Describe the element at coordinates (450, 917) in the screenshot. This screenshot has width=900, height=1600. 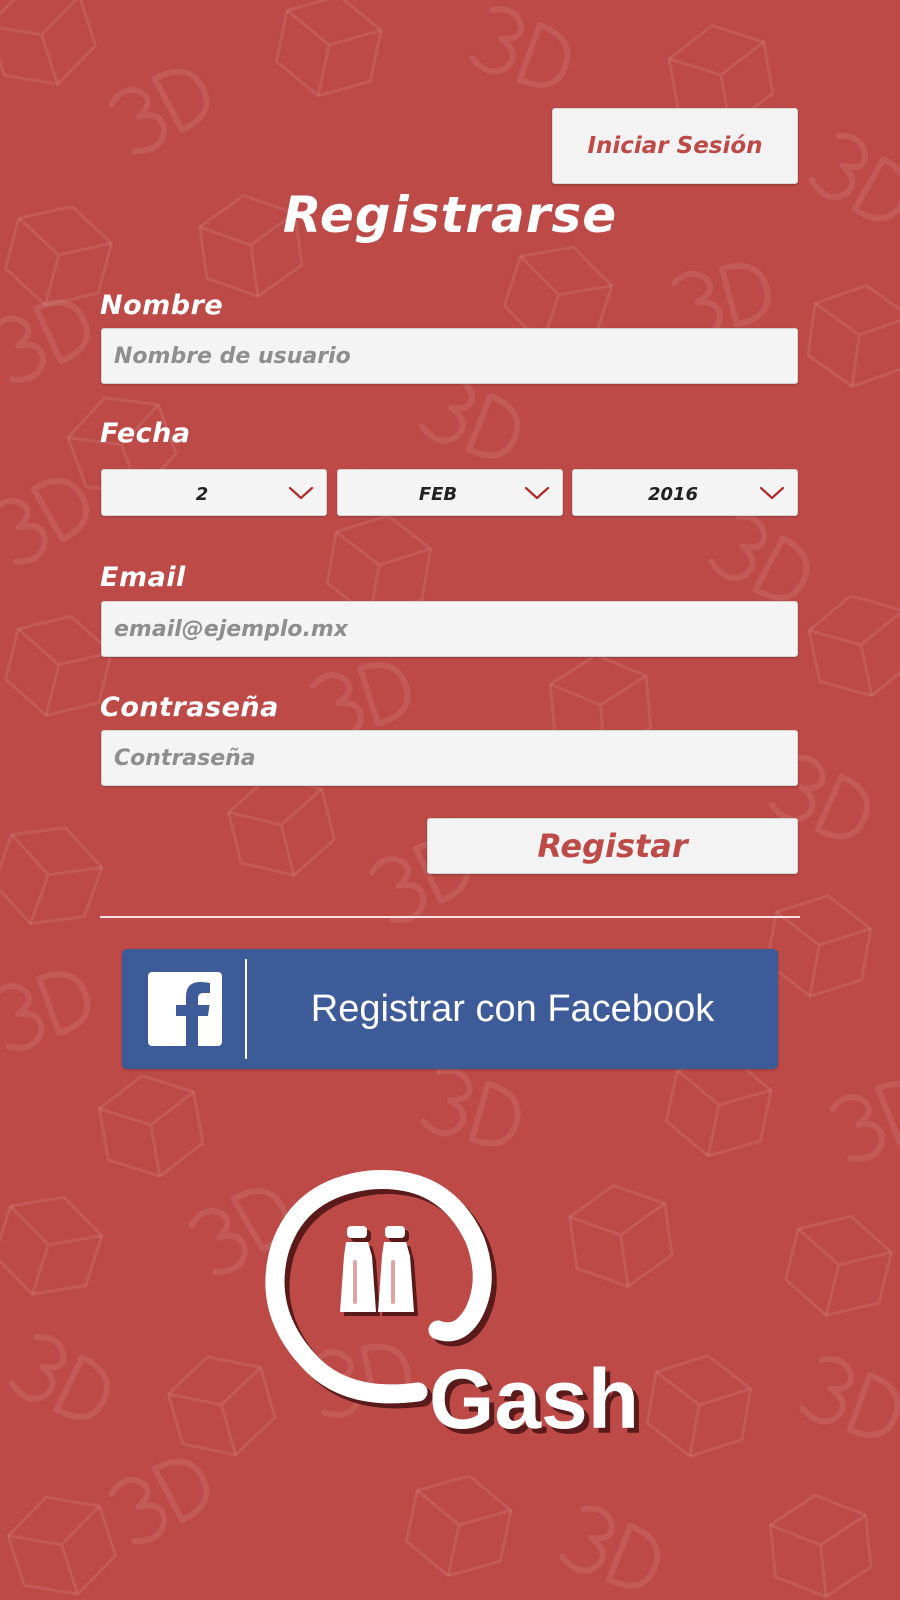
I see `divider` at that location.